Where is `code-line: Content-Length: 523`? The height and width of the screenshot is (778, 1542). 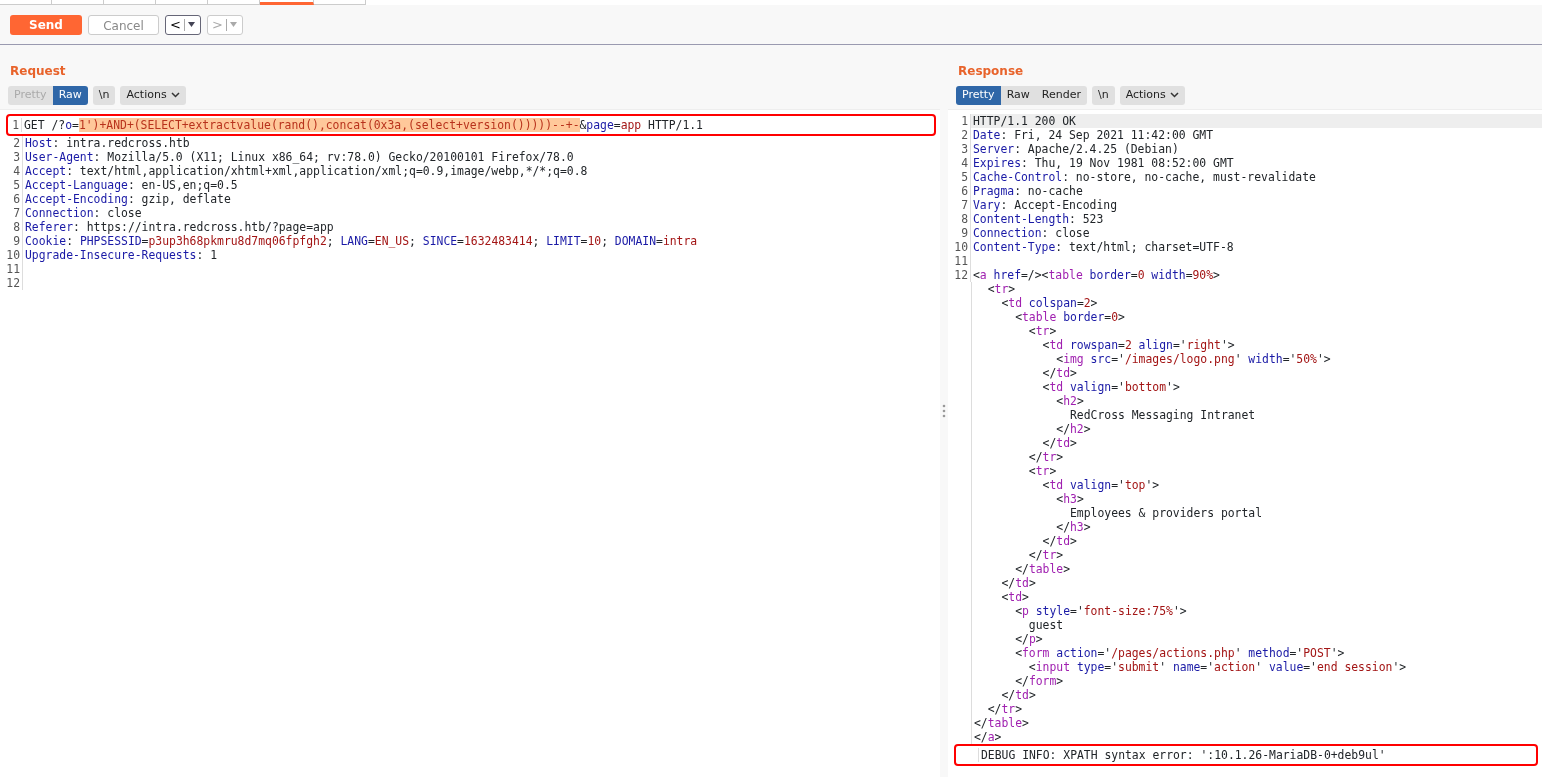
code-line: Content-Length: 523 is located at coordinates (1038, 218).